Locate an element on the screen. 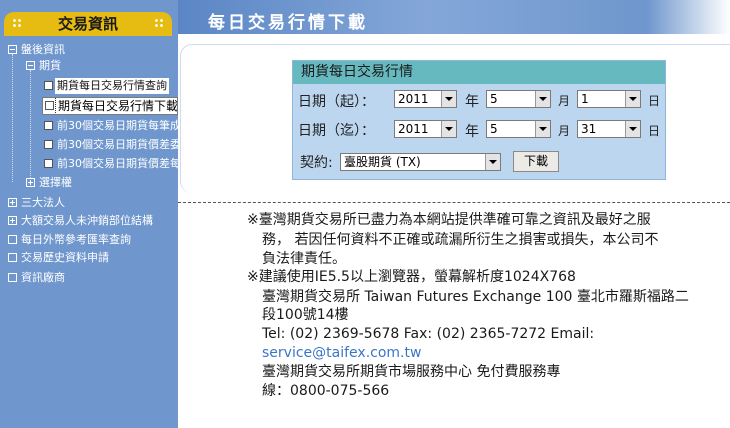  tree-item-history-request: 交易歷史資料申請 is located at coordinates (91, 258).